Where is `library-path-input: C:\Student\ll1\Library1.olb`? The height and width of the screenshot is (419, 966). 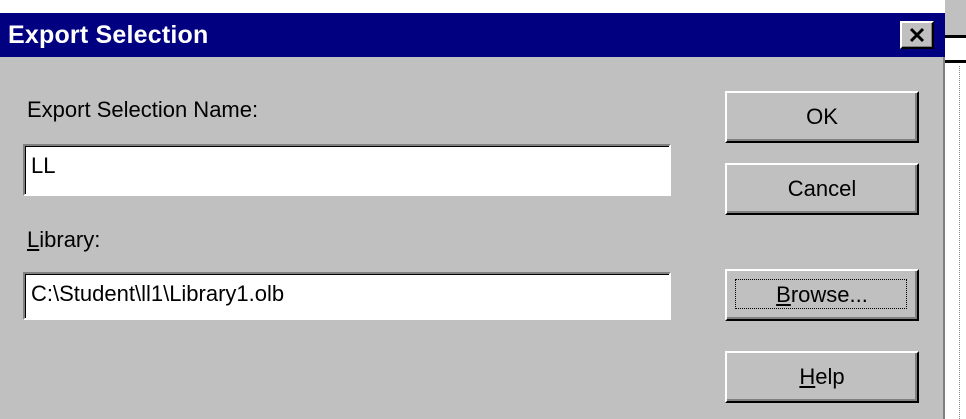
library-path-input: C:\Student\ll1\Library1.olb is located at coordinates (347, 296).